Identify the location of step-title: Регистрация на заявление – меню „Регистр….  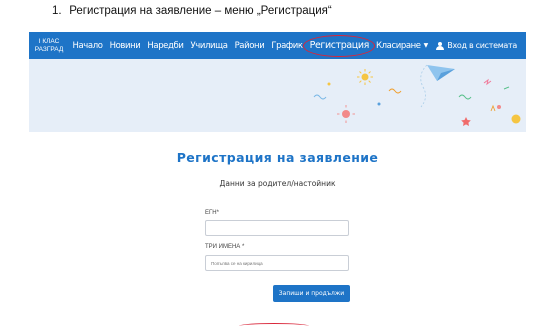
(200, 11).